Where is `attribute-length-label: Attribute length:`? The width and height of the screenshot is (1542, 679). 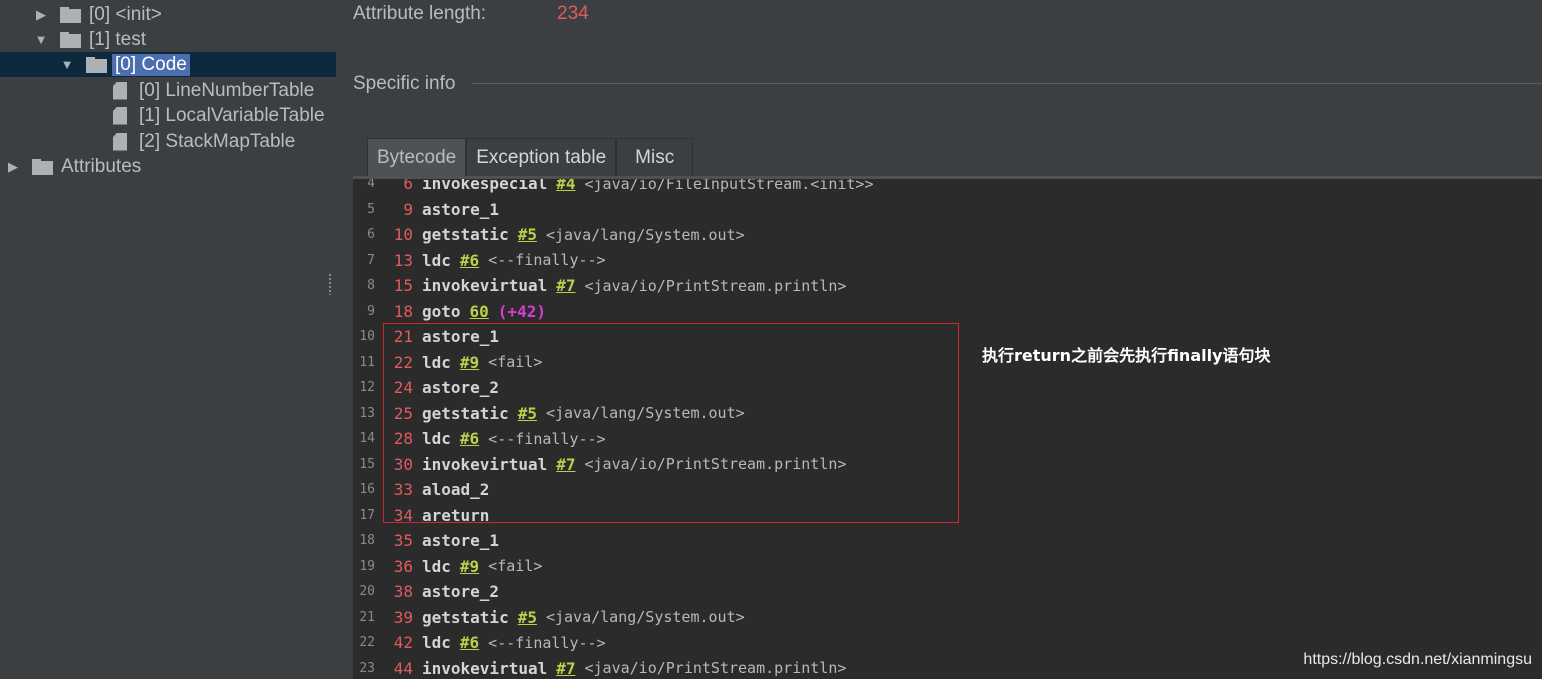
attribute-length-label: Attribute length: is located at coordinates (420, 13).